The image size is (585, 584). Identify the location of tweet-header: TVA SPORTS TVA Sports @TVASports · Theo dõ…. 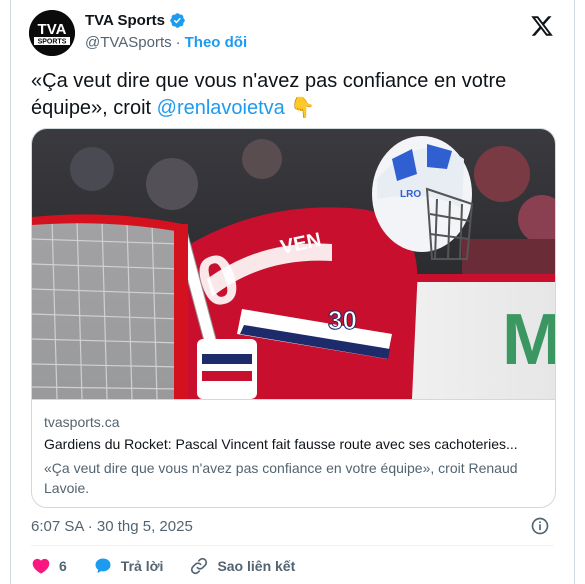
(292, 33).